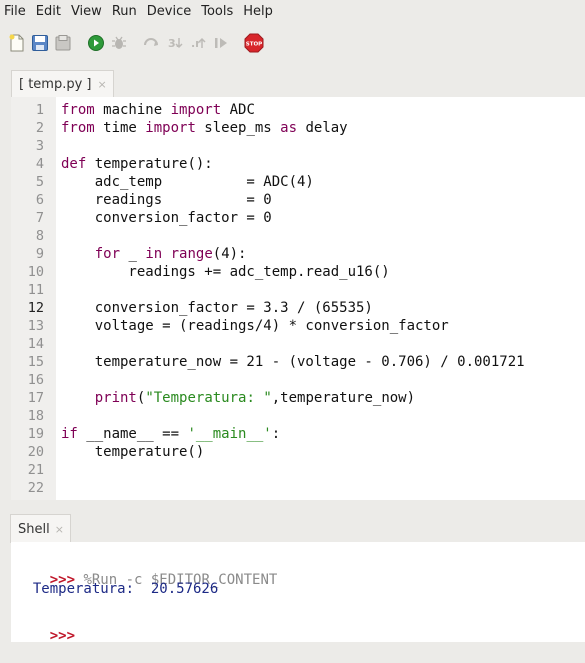 Image resolution: width=585 pixels, height=663 pixels. Describe the element at coordinates (221, 43) in the screenshot. I see `resume-icon` at that location.